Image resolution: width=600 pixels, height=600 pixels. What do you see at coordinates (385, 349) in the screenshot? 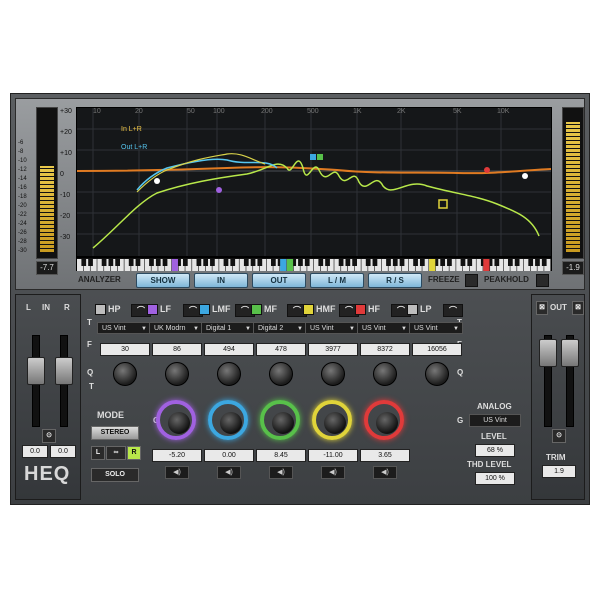
I see `band-freq-value: 8372` at bounding box center [385, 349].